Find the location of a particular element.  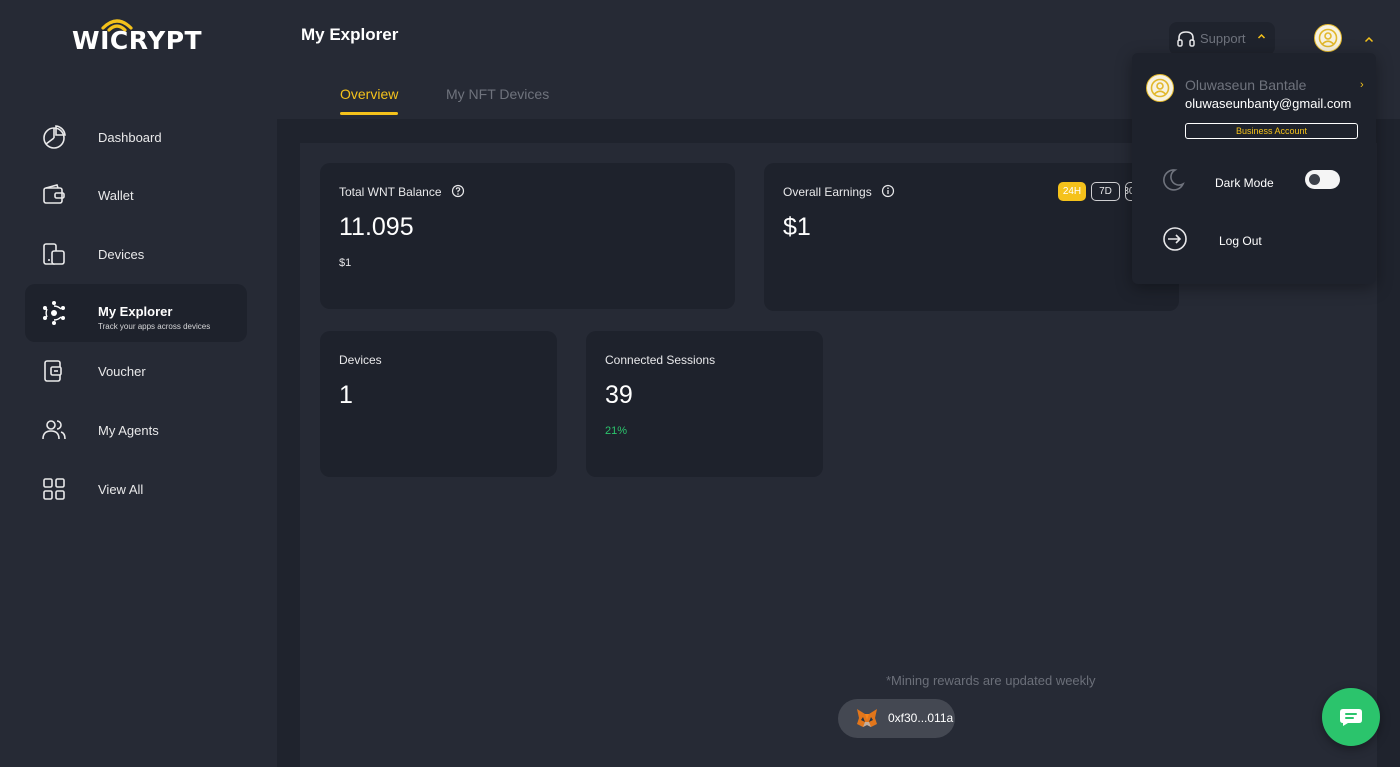

connected-sessions-card: Connected Sessions 39 21% is located at coordinates (704, 404).